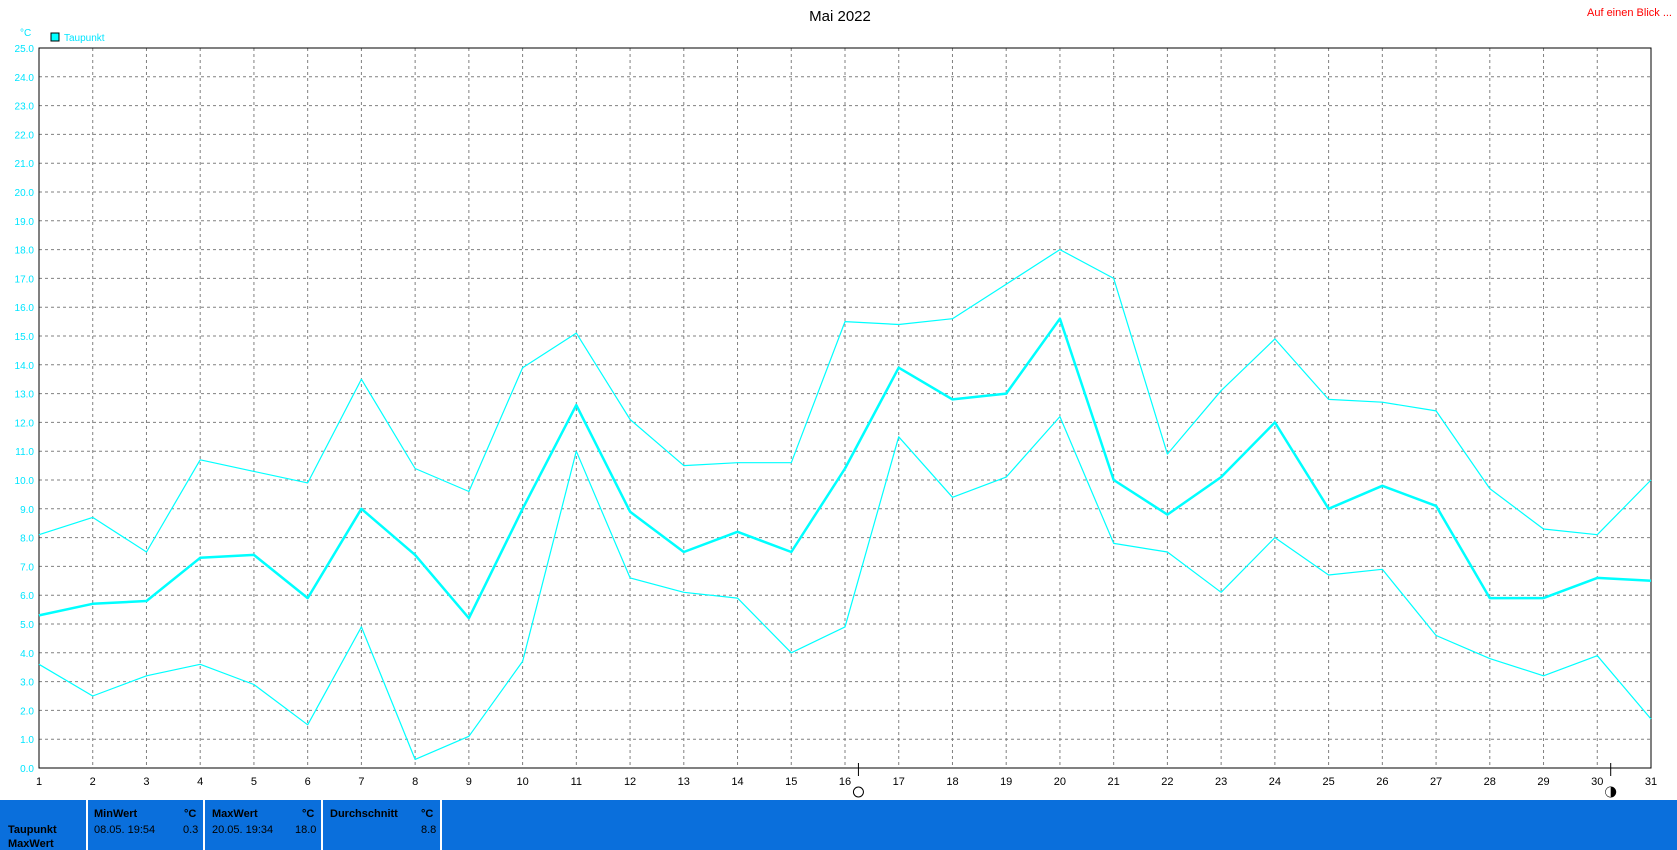  Describe the element at coordinates (1382, 782) in the screenshot. I see `x-tick-label: 26` at that location.